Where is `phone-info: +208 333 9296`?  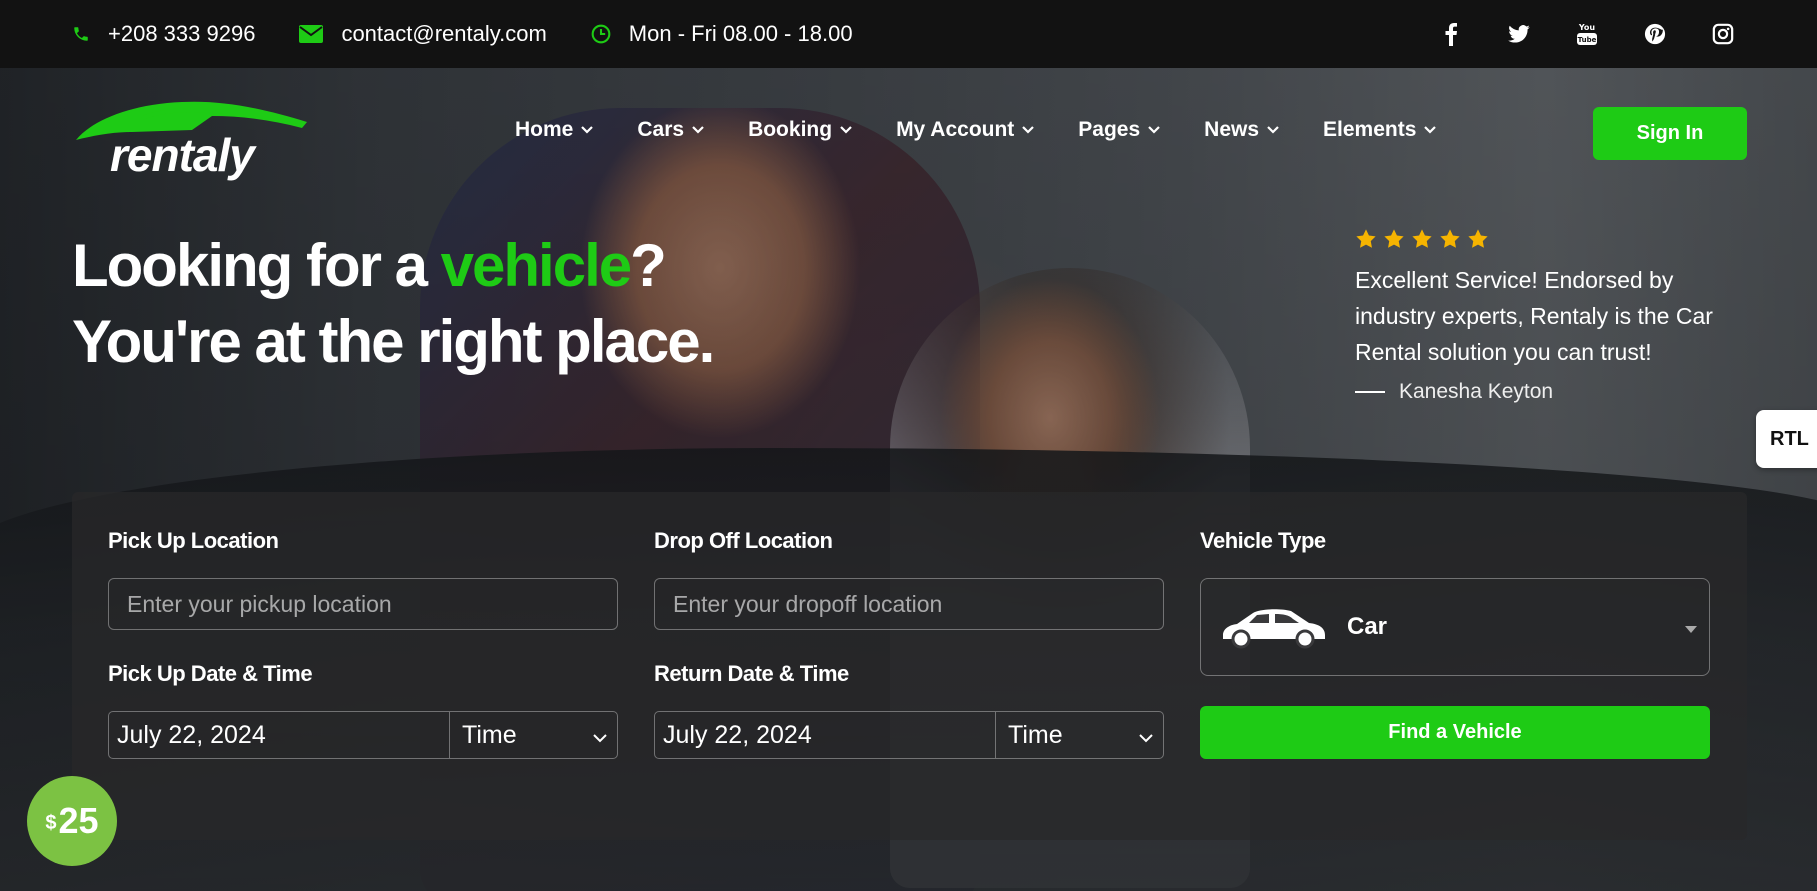
phone-info: +208 333 9296 is located at coordinates (163, 34).